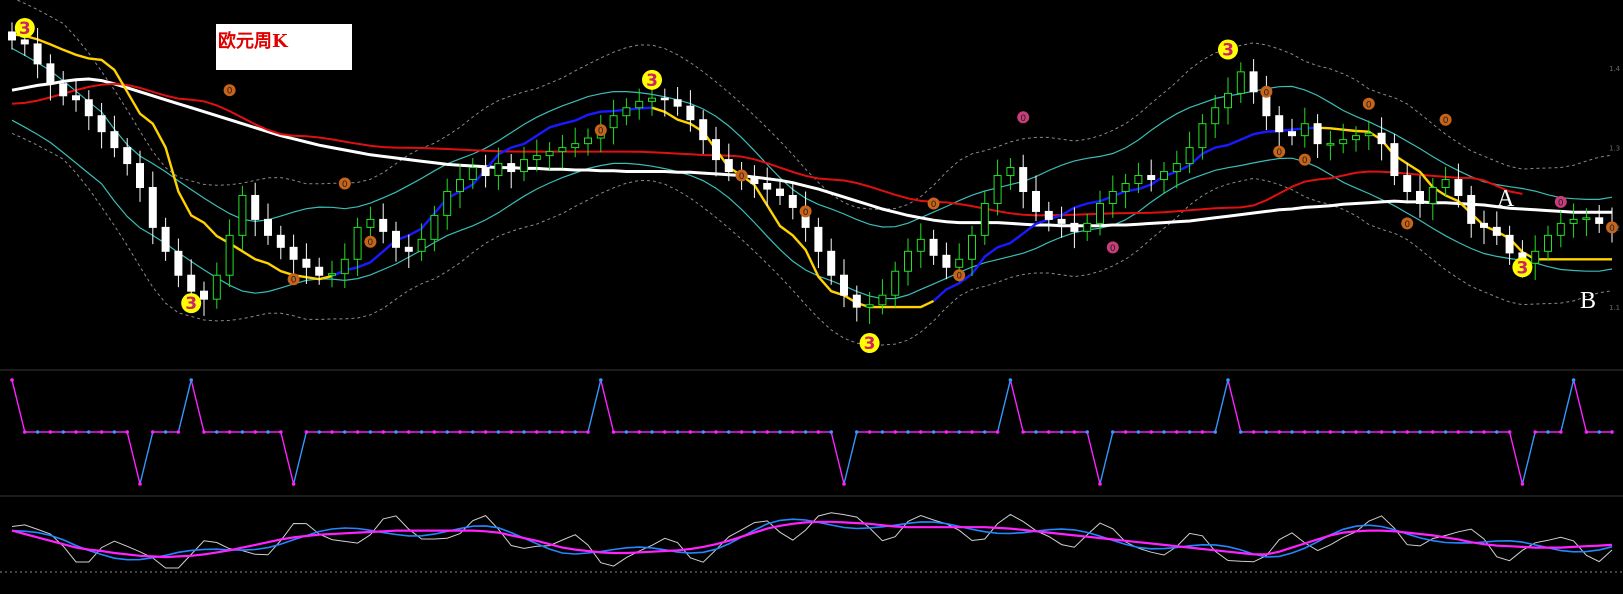 This screenshot has width=1623, height=594. Describe the element at coordinates (284, 47) in the screenshot. I see `title-box: 欧元周K` at that location.